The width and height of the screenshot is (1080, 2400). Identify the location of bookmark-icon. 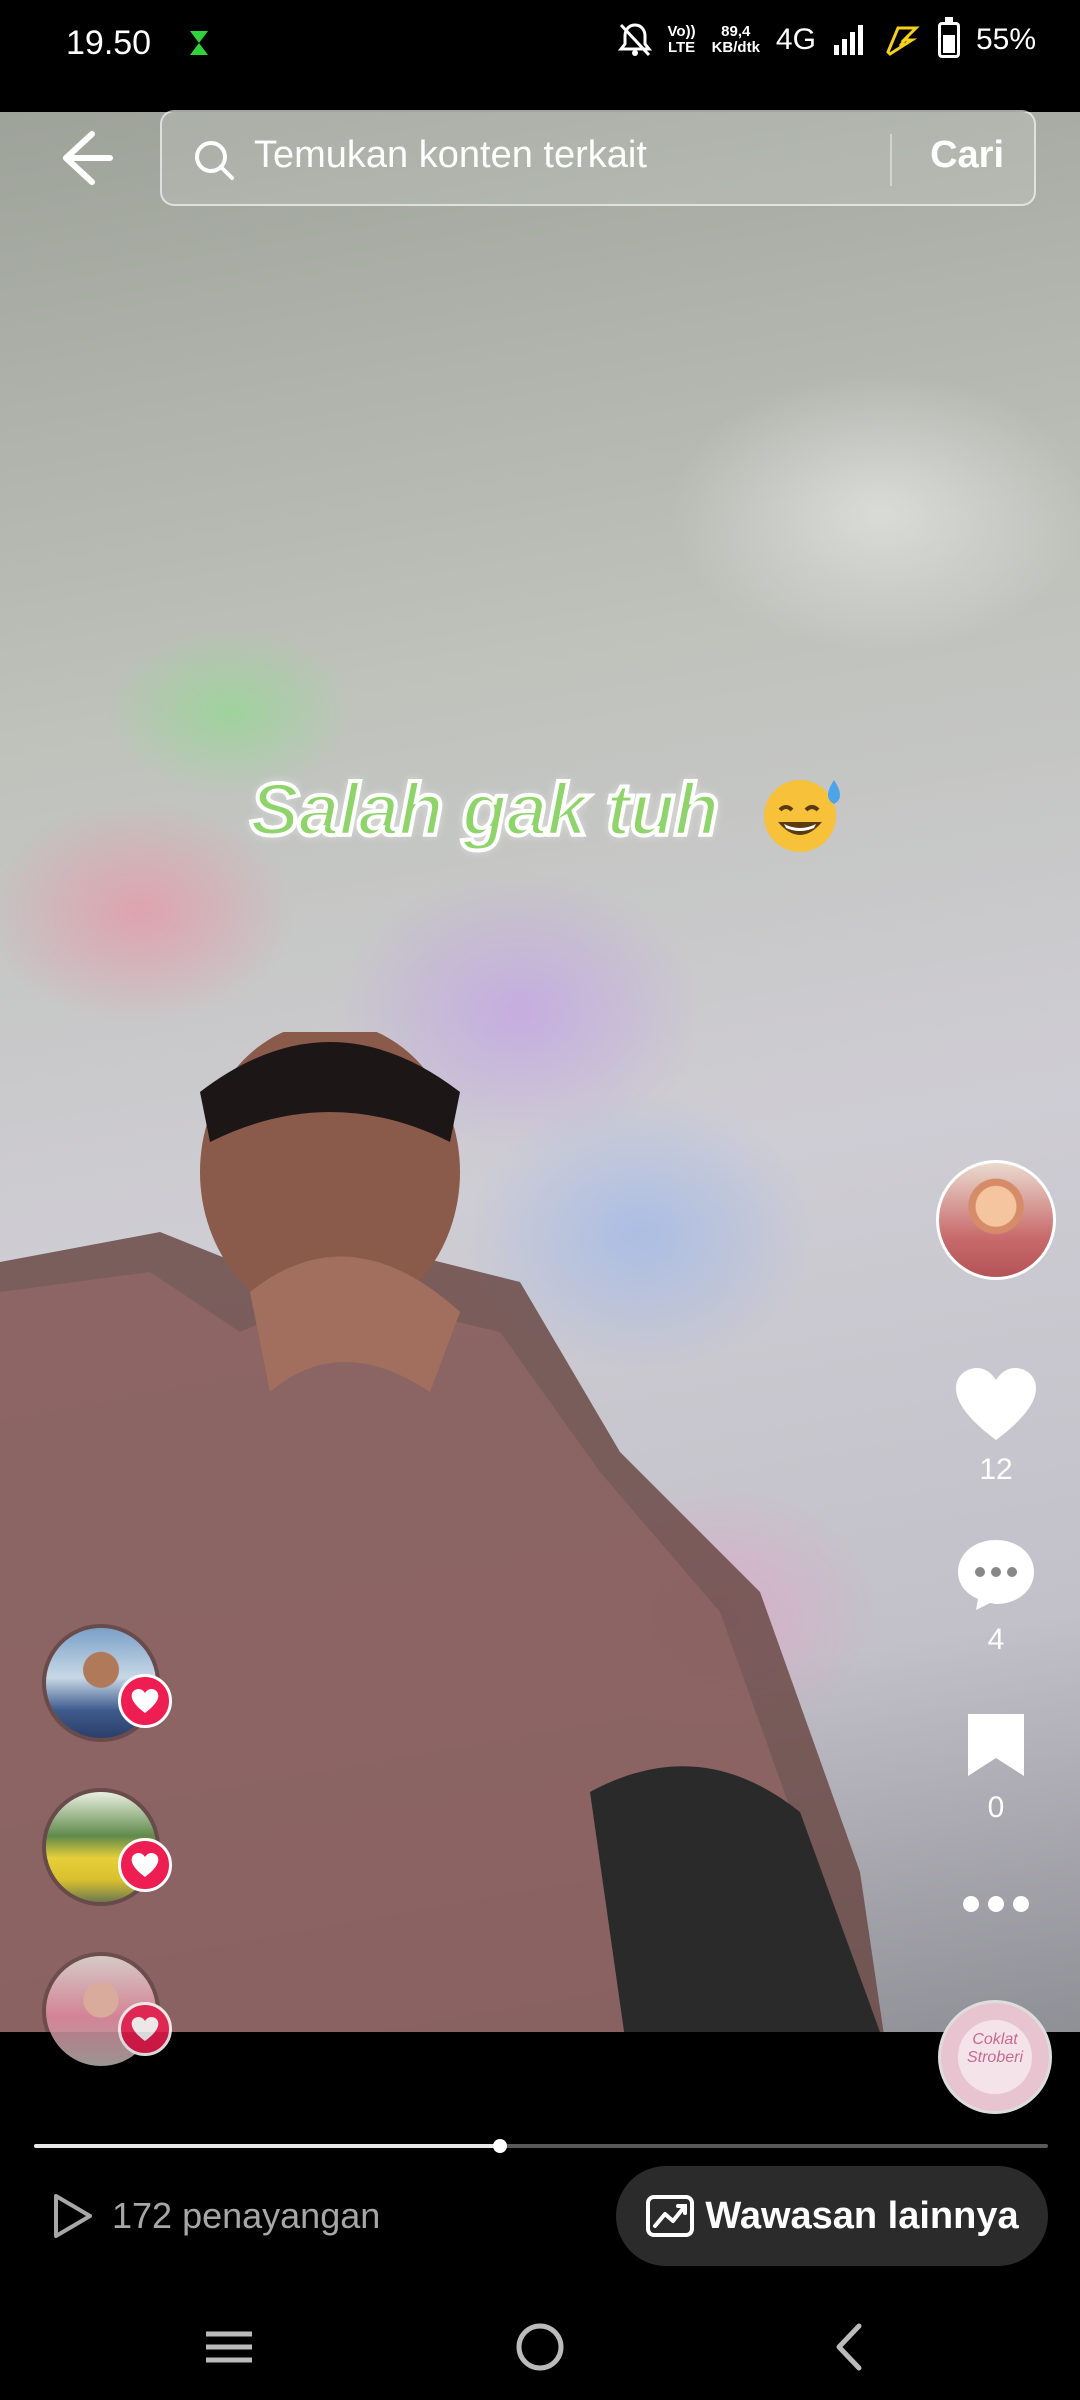
(996, 1745).